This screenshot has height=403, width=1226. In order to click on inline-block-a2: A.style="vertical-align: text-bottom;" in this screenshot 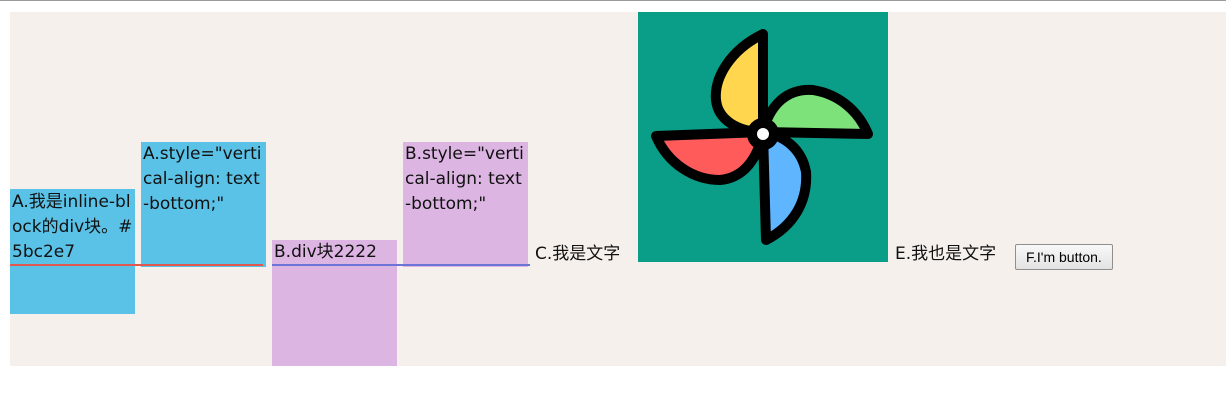, I will do `click(203, 204)`.